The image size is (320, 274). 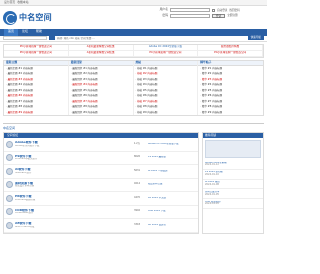 I want to click on password-label: 密码, so click(x=165, y=15).